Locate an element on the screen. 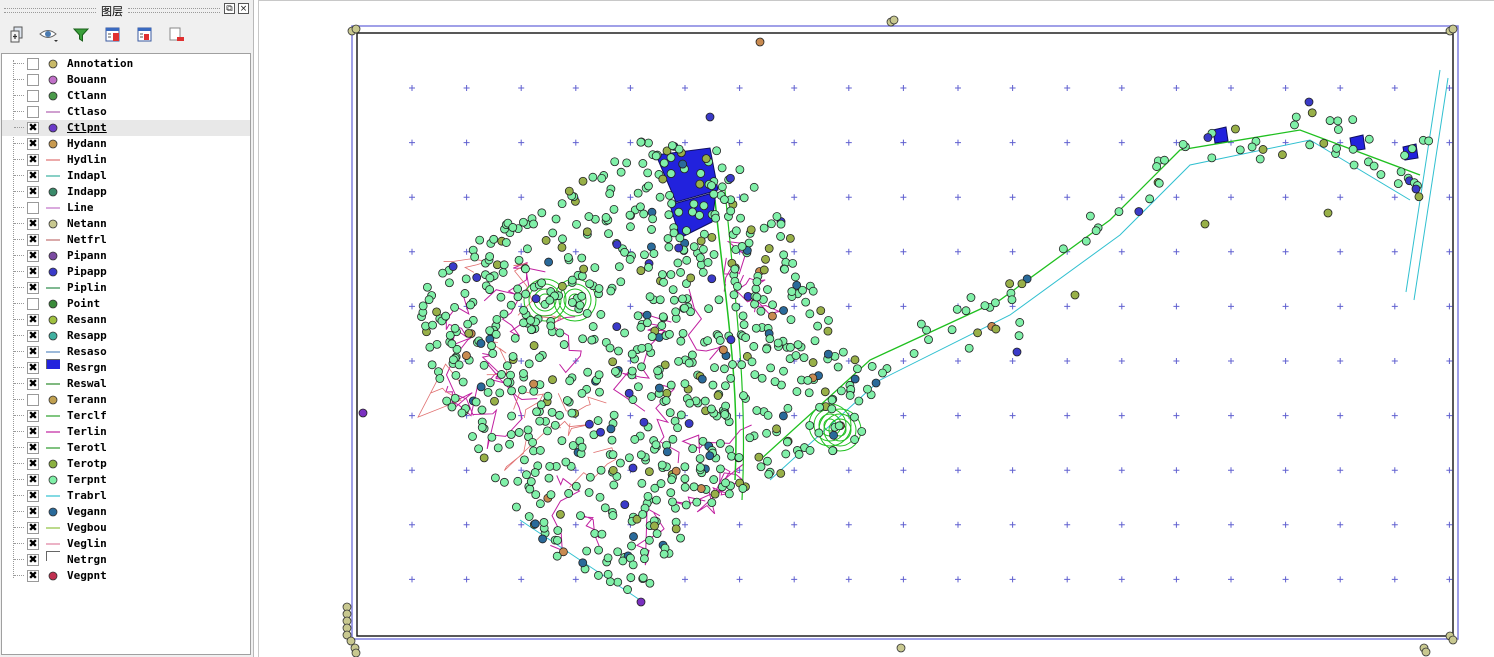 The width and height of the screenshot is (1494, 657). layer-item-bouann: Bouann is located at coordinates (126, 80).